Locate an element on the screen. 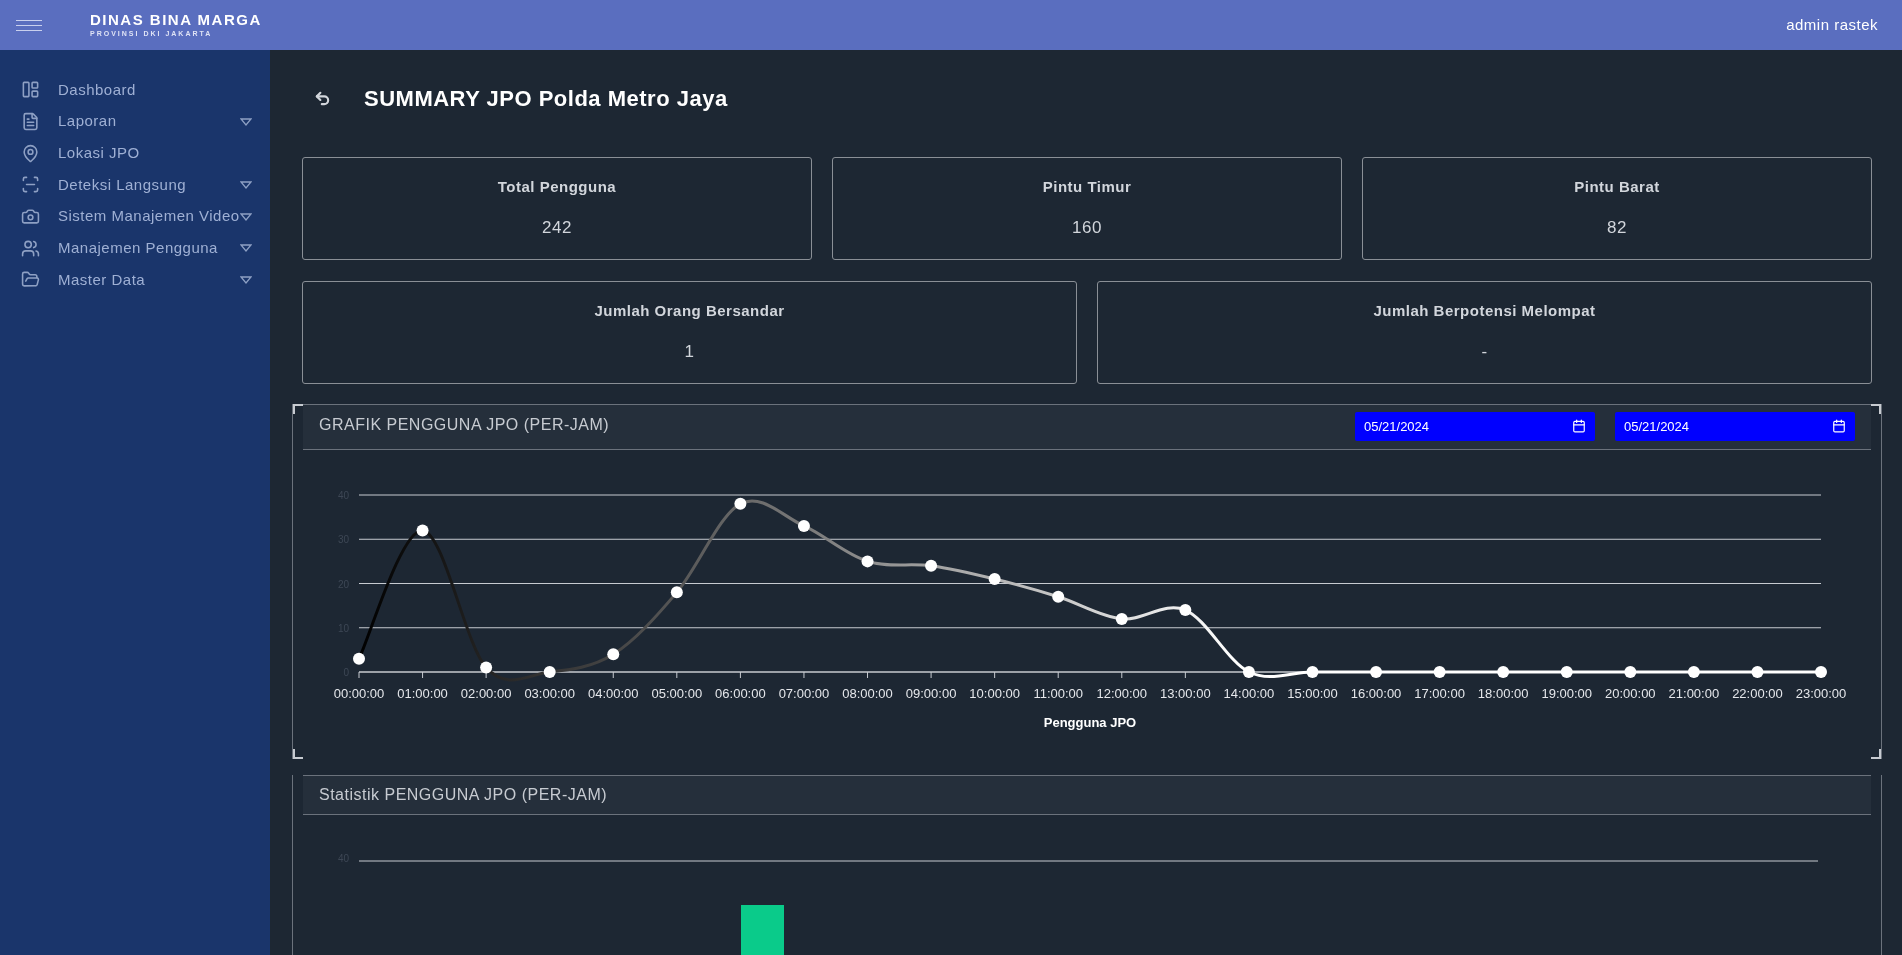 This screenshot has width=1902, height=955. panel-title: GRAFIK PENGGUNA JPO (PER-JAM) is located at coordinates (464, 424).